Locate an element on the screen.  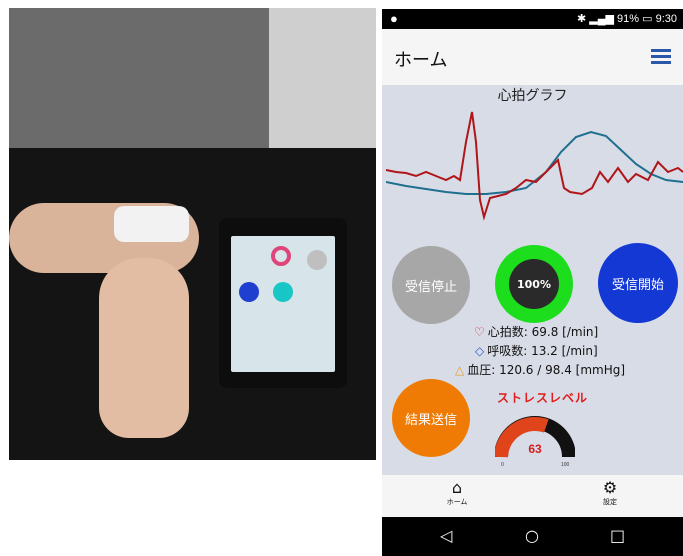
nav-settings: ⚙ 設定 is located at coordinates (610, 493).